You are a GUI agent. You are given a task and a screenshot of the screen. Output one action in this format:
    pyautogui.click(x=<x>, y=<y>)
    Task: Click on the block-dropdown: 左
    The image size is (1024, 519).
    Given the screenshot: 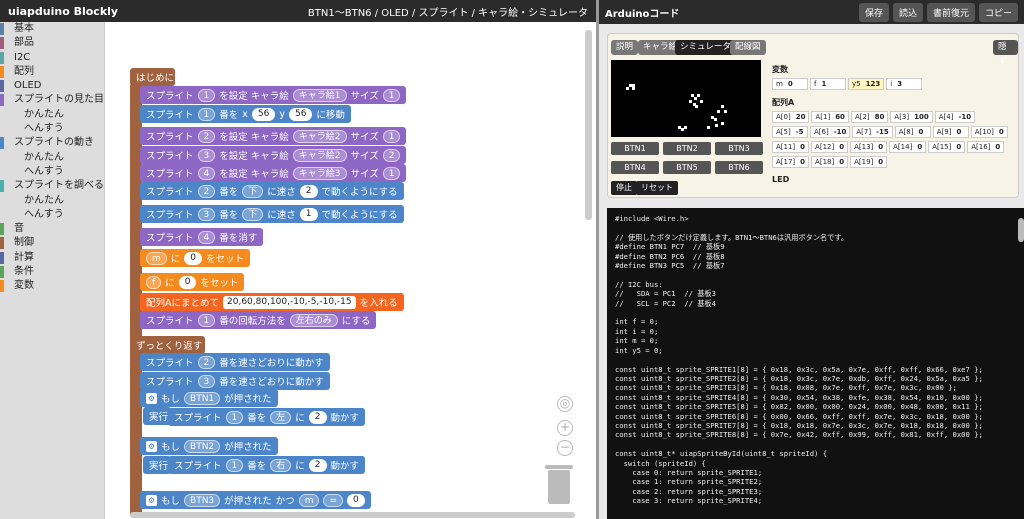 What is the action you would take?
    pyautogui.click(x=281, y=417)
    